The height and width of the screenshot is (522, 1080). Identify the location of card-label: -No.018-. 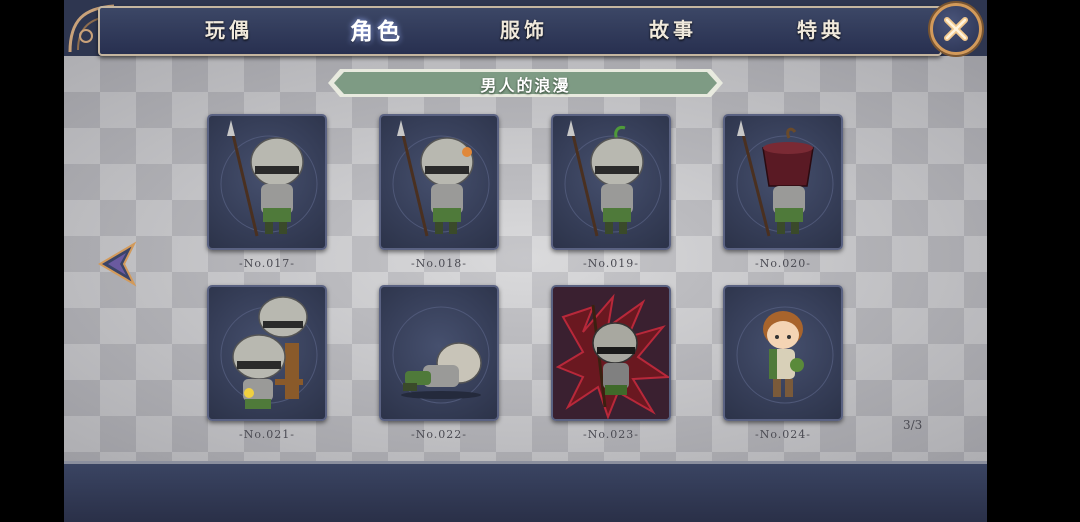
(439, 263).